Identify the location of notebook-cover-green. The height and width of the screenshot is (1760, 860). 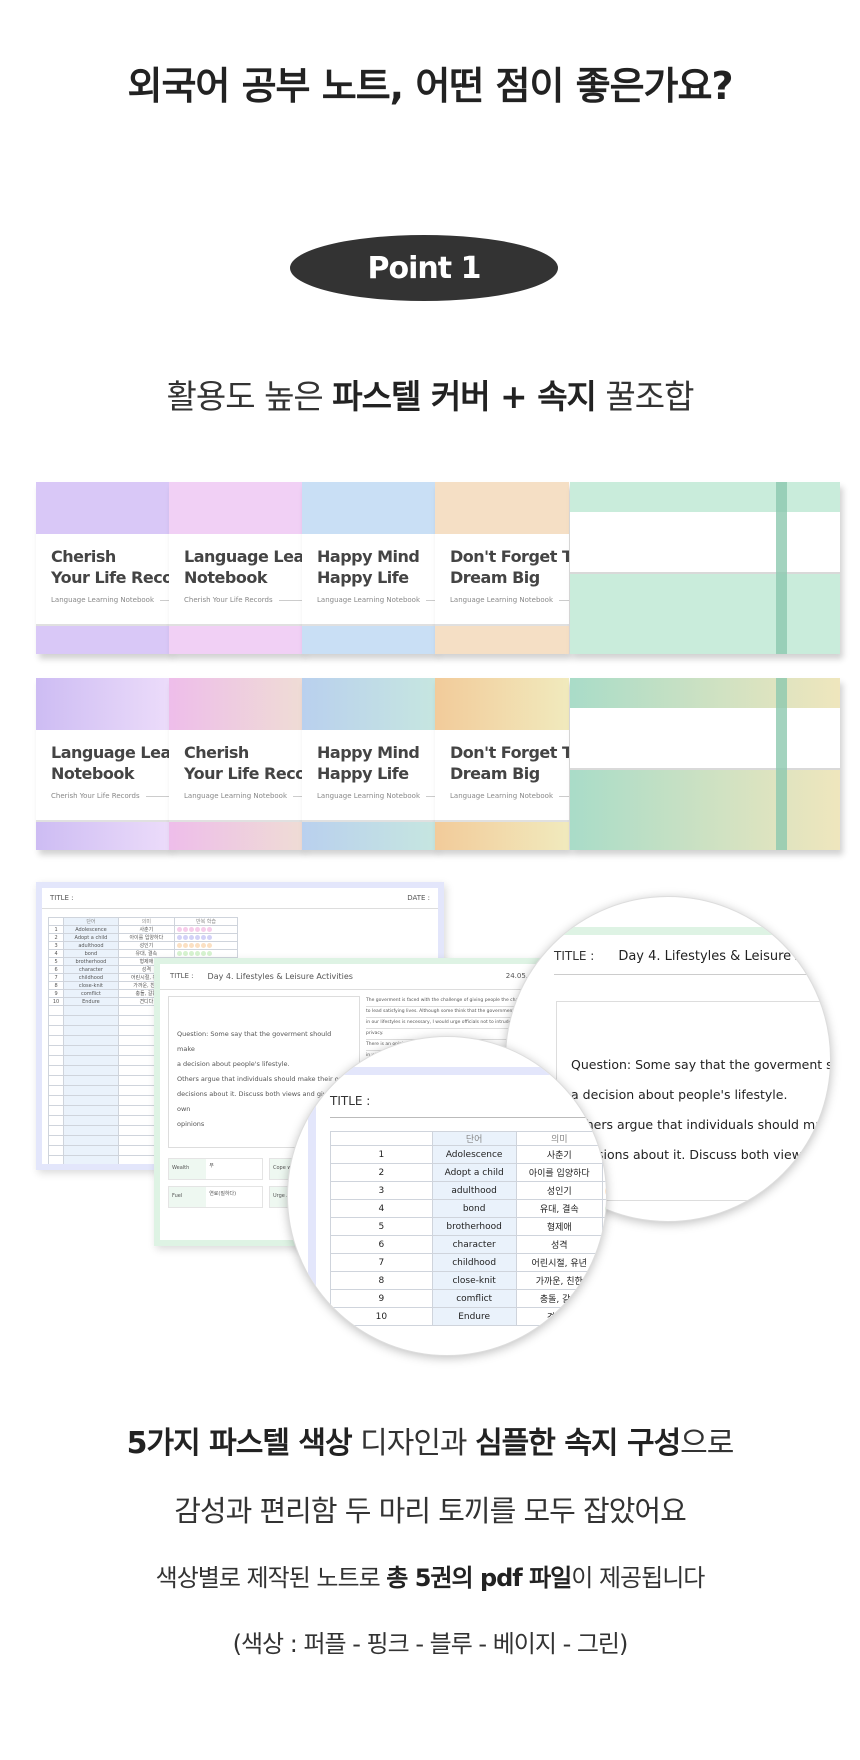
(705, 764).